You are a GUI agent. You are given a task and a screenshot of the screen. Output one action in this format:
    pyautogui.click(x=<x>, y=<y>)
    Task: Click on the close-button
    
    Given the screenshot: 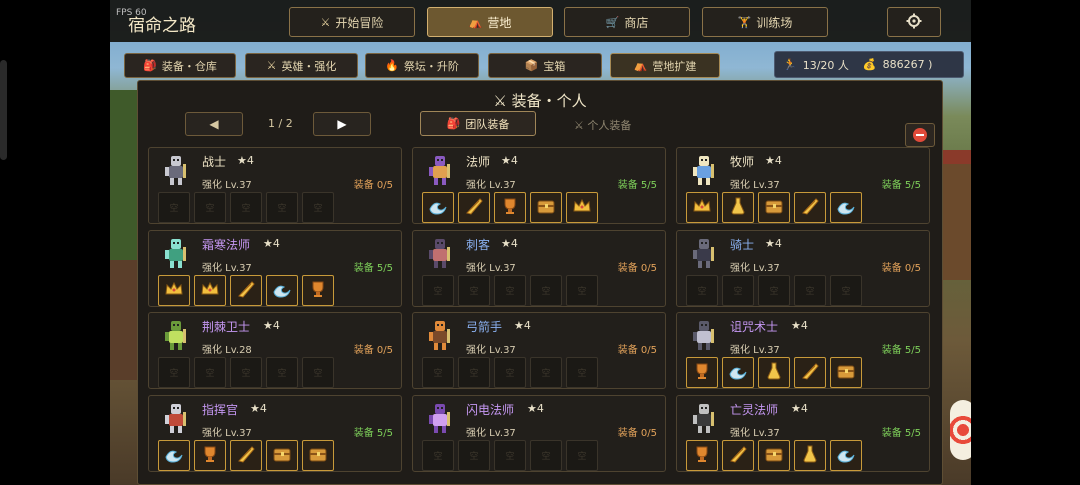 What is the action you would take?
    pyautogui.click(x=920, y=135)
    